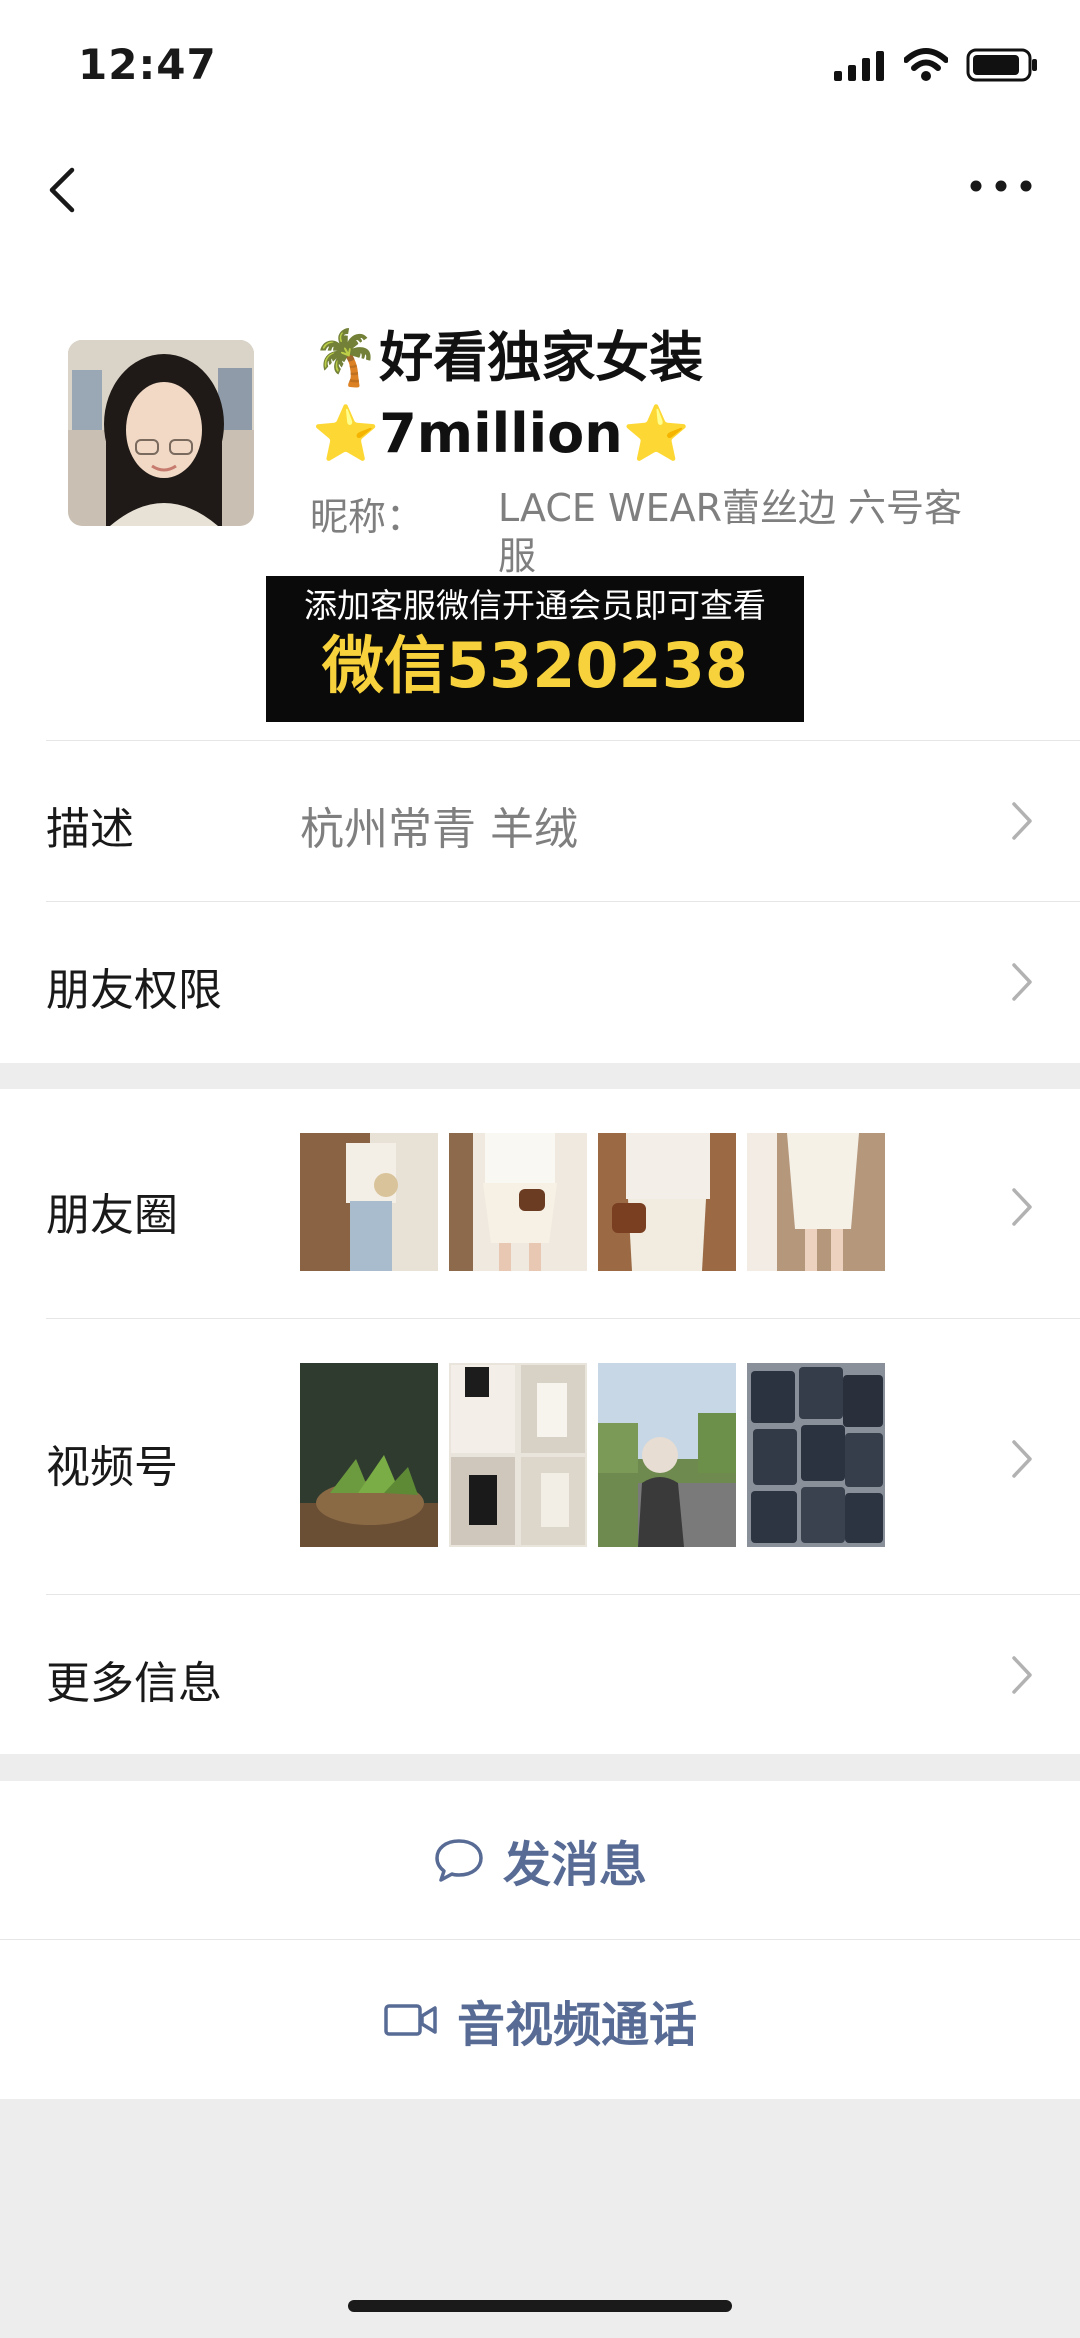  What do you see at coordinates (540, 2306) in the screenshot?
I see `home-indicator` at bounding box center [540, 2306].